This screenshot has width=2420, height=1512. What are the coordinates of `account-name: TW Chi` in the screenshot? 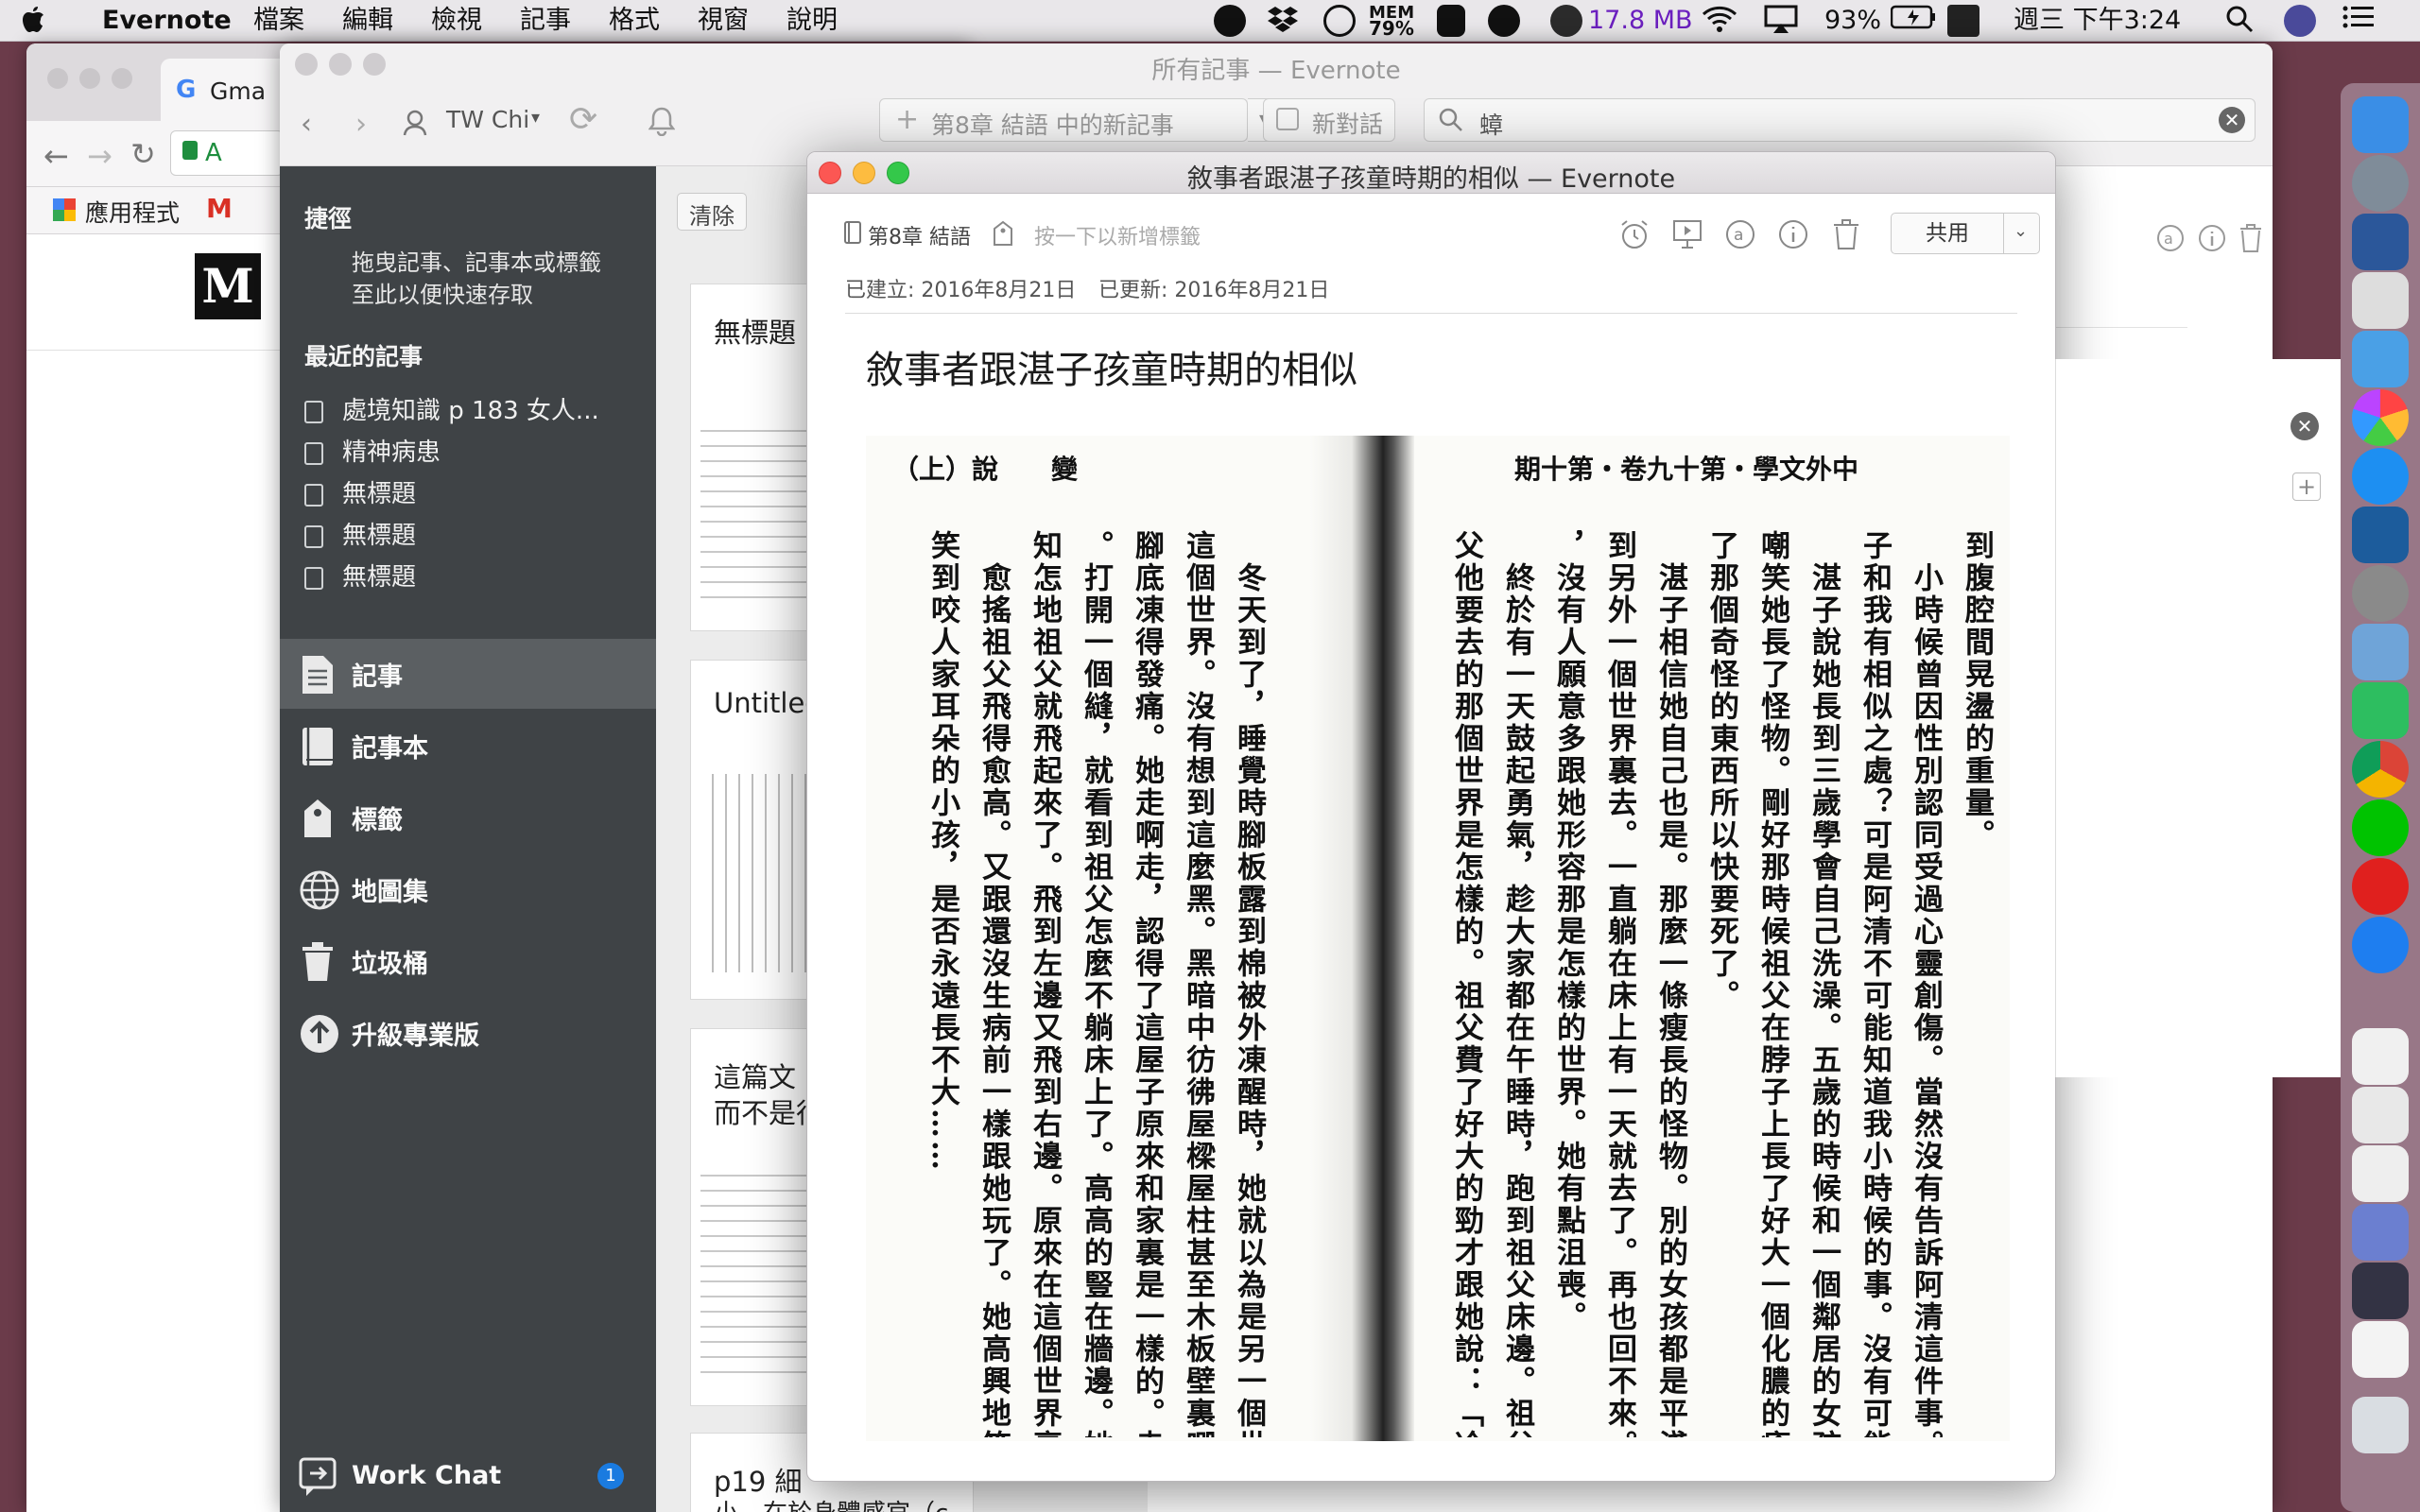 It's located at (487, 119).